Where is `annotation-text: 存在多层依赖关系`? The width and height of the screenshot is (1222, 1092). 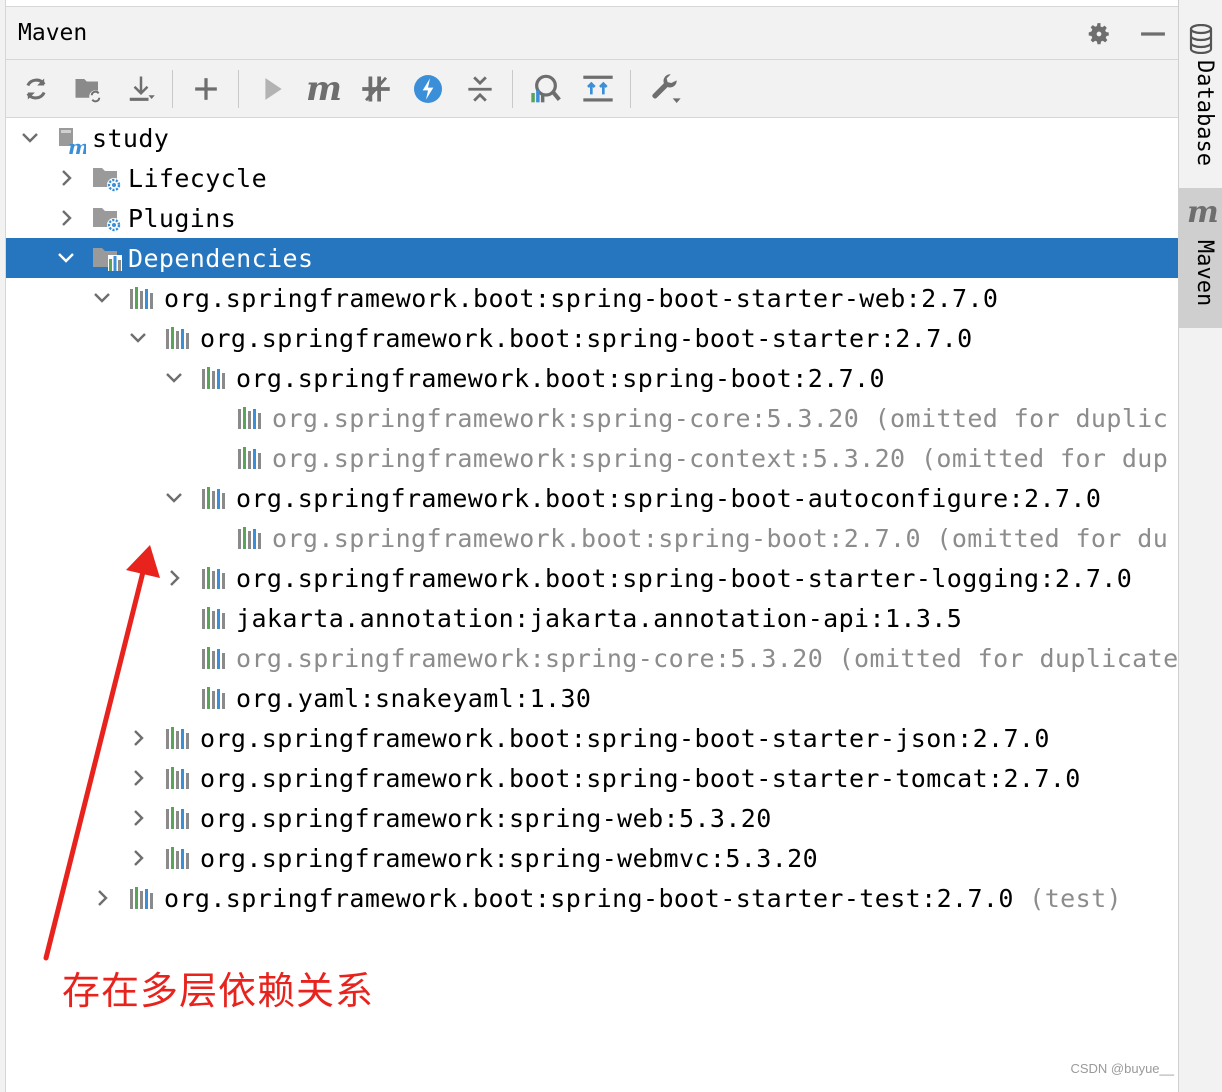 annotation-text: 存在多层依赖关系 is located at coordinates (218, 991).